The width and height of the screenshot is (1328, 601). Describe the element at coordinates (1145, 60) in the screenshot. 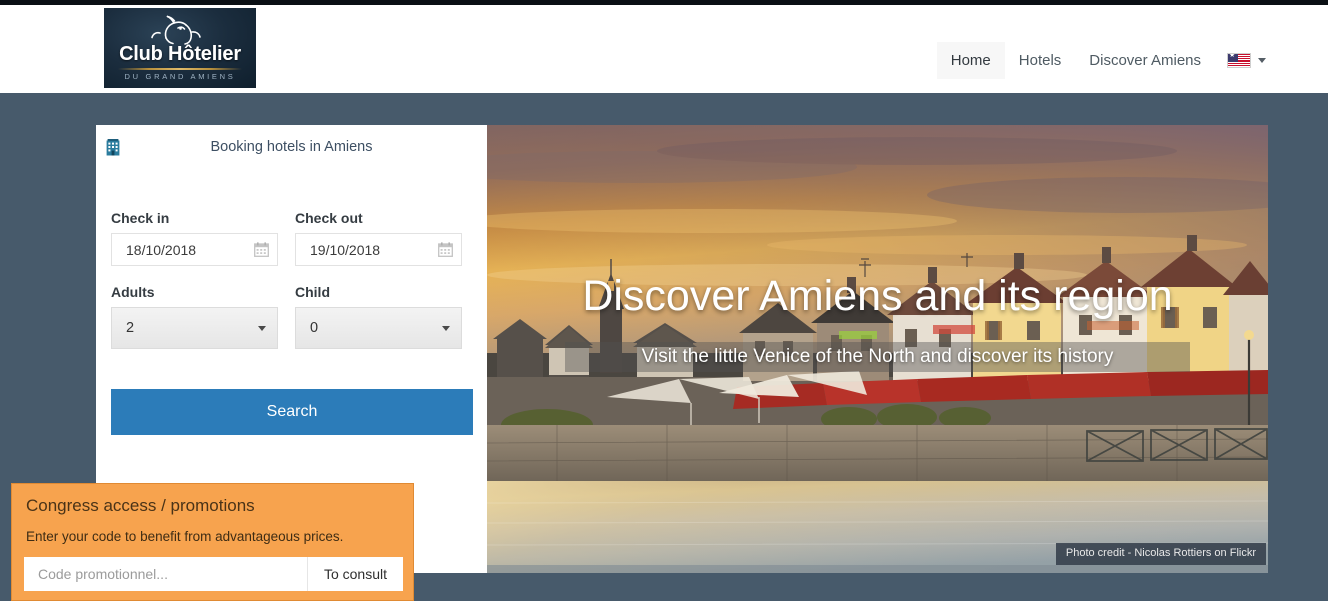

I see `nav-item-discover-amiens: Discover Amiens` at that location.